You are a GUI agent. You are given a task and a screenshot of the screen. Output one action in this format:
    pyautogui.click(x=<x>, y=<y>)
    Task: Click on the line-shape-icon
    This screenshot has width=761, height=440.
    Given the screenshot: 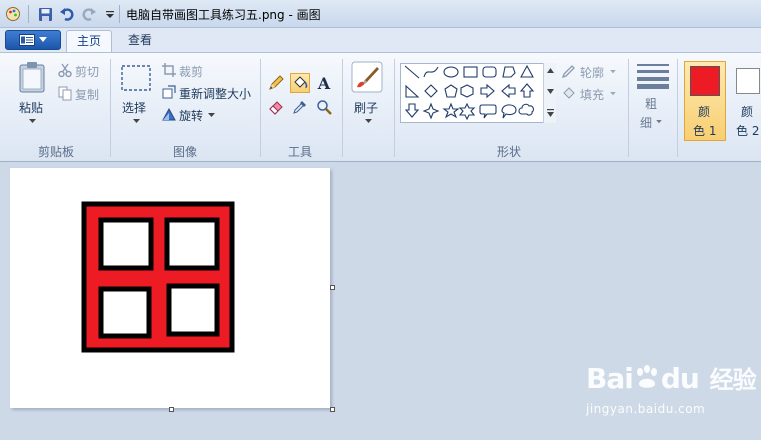 What is the action you would take?
    pyautogui.click(x=412, y=72)
    